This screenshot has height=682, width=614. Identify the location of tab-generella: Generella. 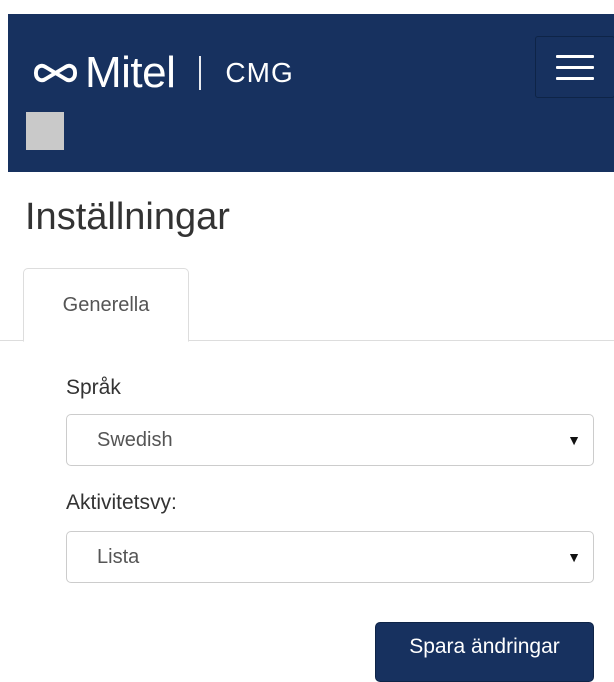
(106, 305).